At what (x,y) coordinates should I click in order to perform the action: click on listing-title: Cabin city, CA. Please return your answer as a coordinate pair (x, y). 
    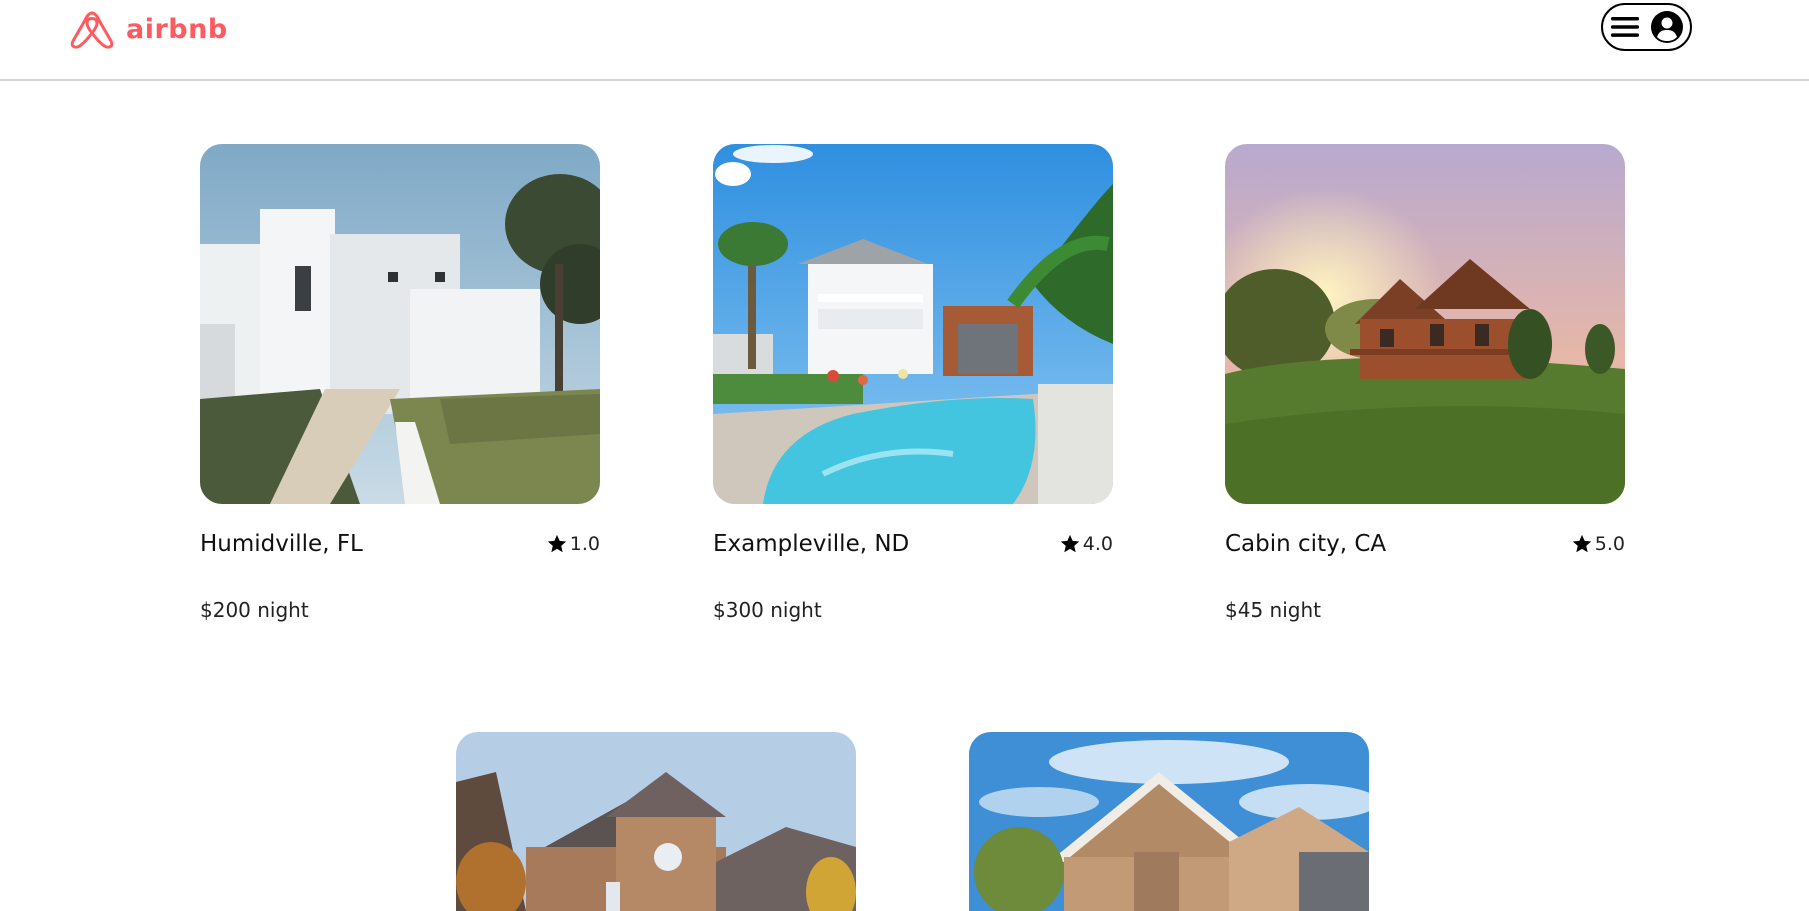
    Looking at the image, I should click on (1306, 544).